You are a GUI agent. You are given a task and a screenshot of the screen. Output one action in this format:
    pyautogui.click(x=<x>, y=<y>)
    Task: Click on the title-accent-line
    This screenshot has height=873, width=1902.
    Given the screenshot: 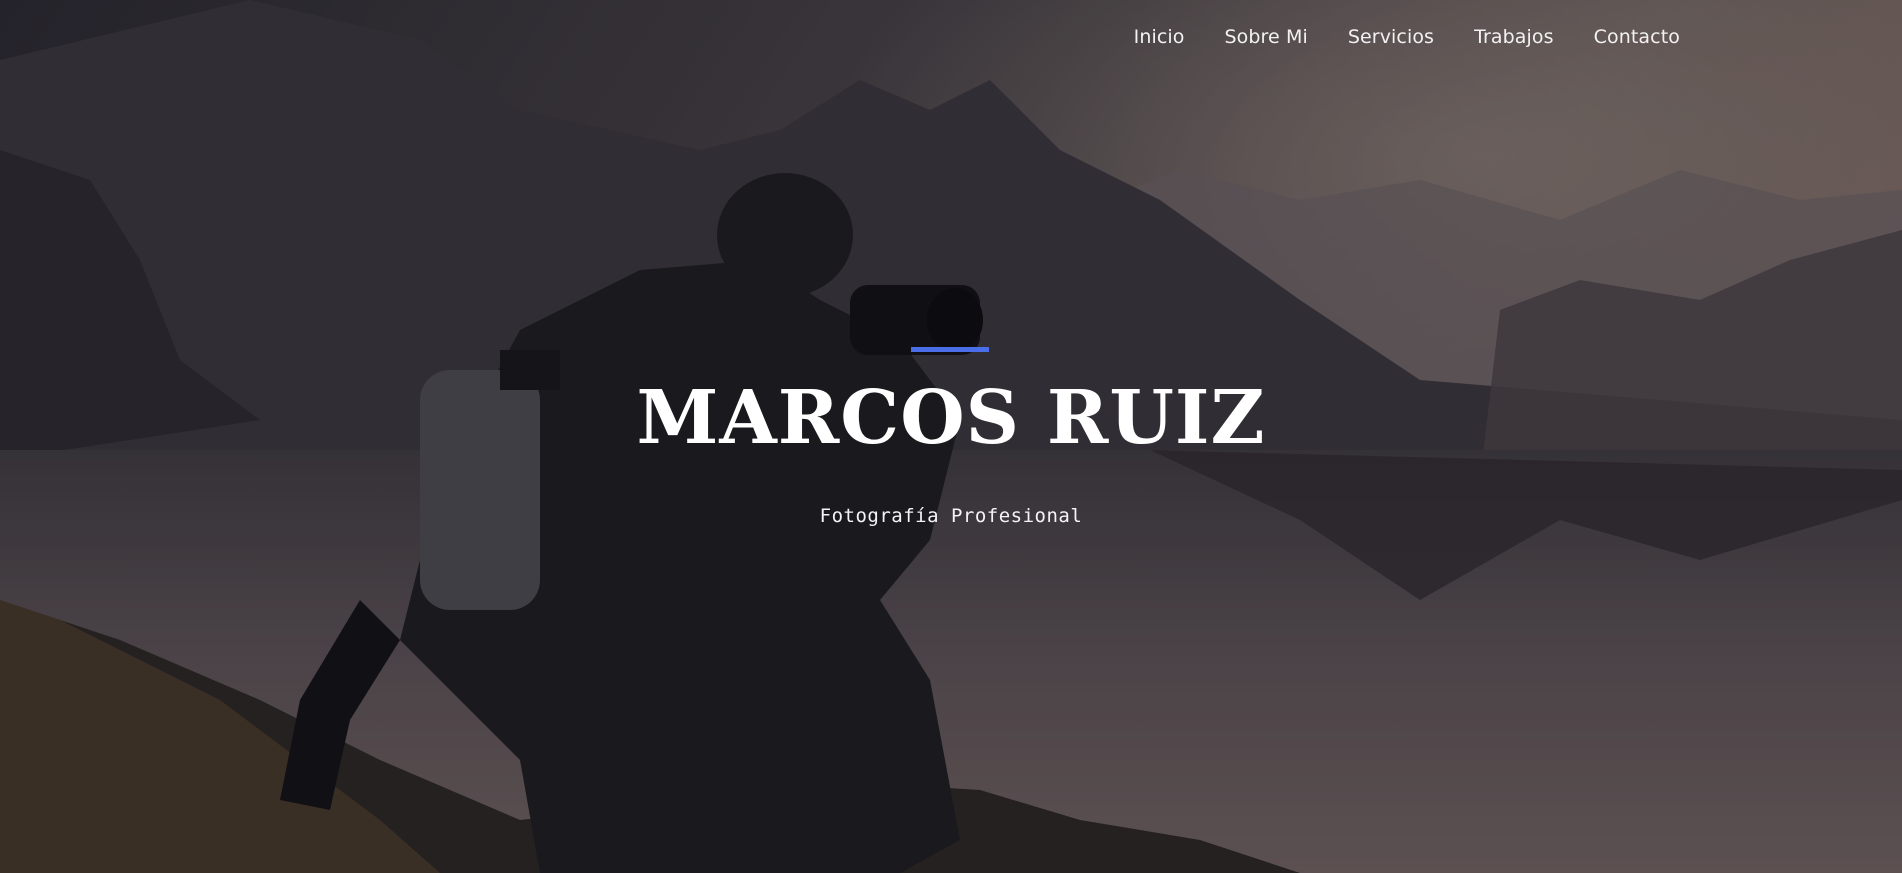 What is the action you would take?
    pyautogui.click(x=950, y=349)
    